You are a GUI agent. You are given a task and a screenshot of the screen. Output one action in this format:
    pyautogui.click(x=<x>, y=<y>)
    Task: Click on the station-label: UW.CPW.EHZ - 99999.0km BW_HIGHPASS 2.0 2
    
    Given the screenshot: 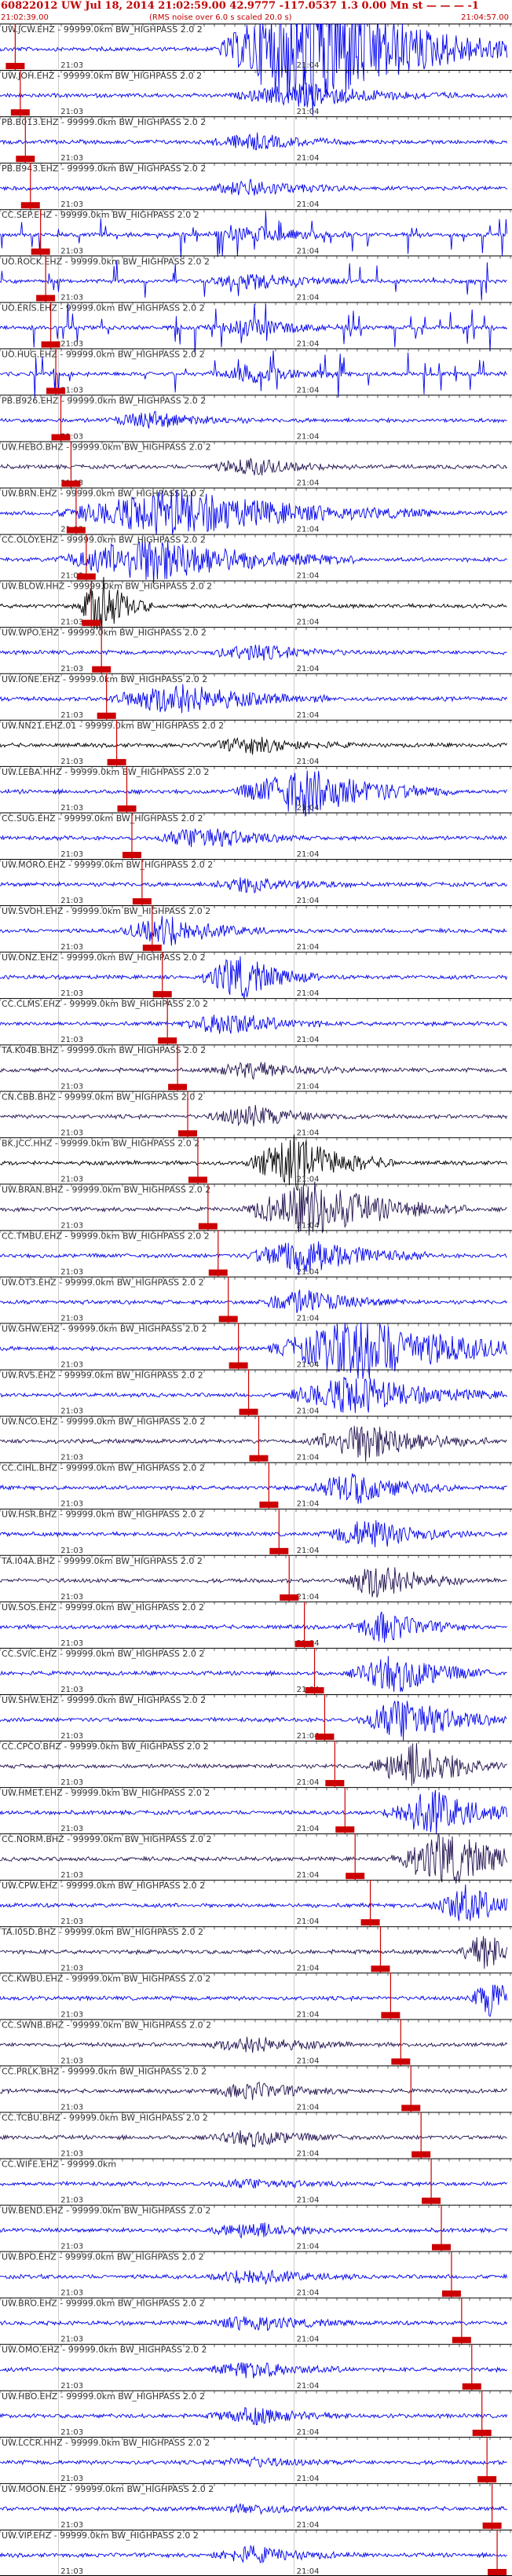 What is the action you would take?
    pyautogui.click(x=103, y=1886)
    